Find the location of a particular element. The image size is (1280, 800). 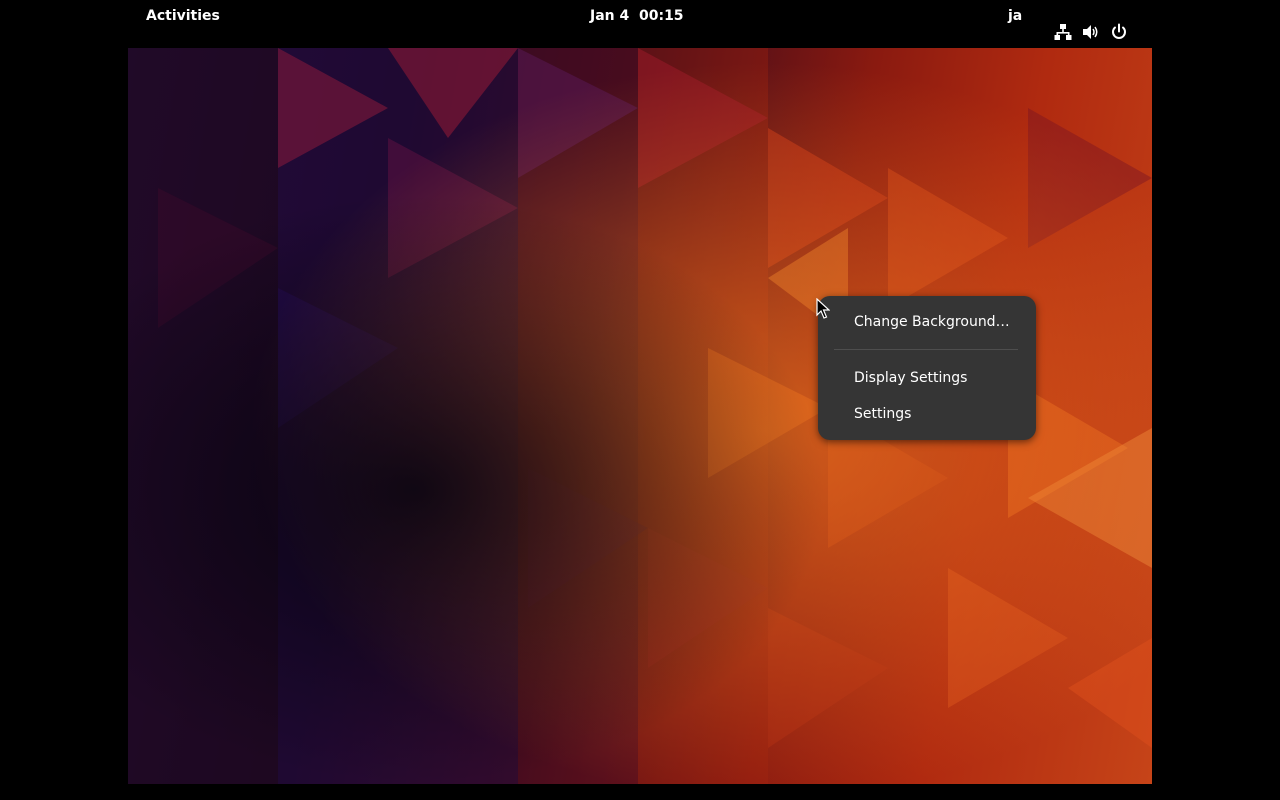

clock-button: Jan 4 00:15 is located at coordinates (637, 24).